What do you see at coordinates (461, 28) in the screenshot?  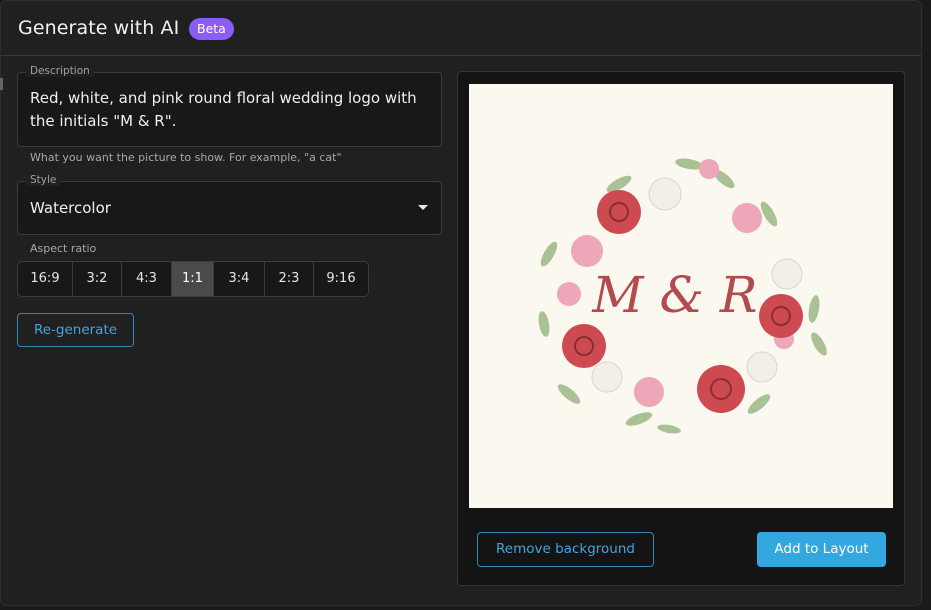 I see `dialog-header: Generate with AI Beta` at bounding box center [461, 28].